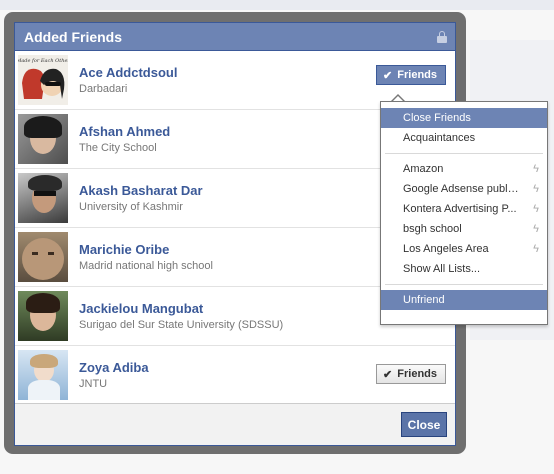  I want to click on menu-item-close-friends: Close Friends, so click(464, 118).